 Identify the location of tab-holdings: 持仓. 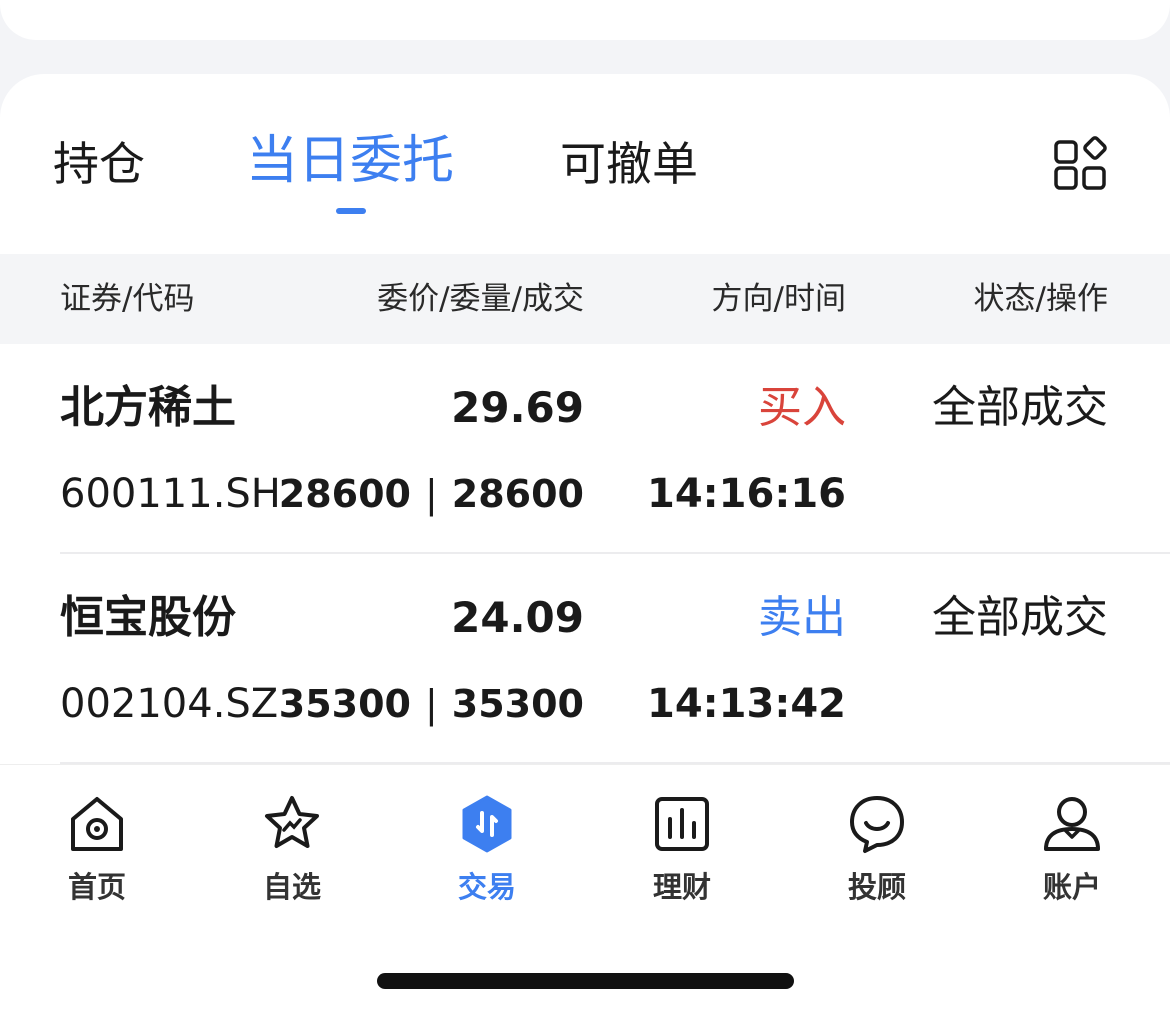
(99, 164).